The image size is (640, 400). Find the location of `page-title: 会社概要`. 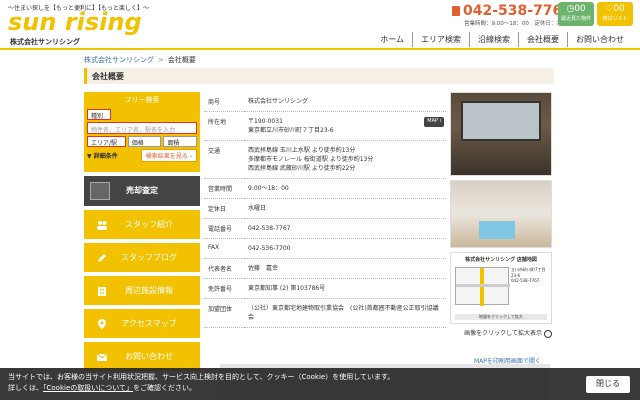

page-title: 会社概要 is located at coordinates (319, 76).